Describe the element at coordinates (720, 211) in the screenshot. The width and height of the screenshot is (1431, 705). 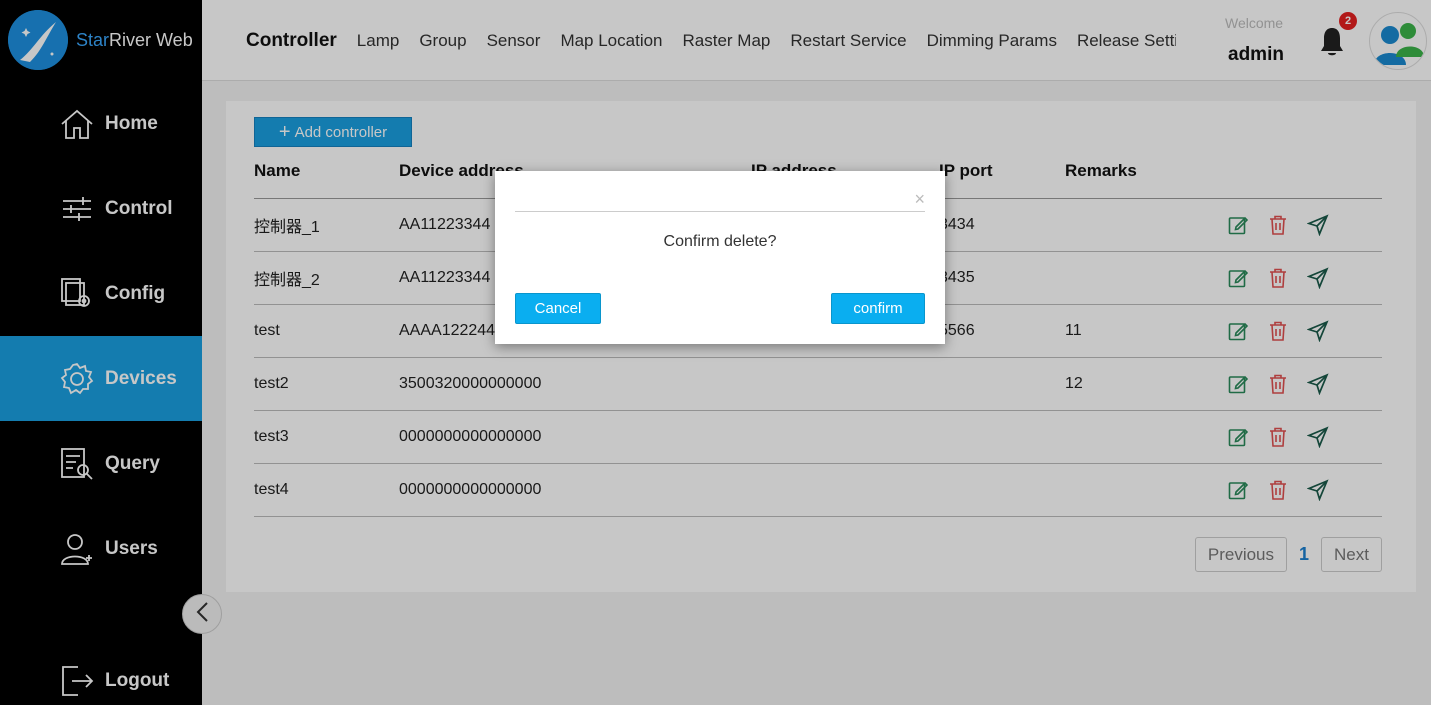
I see `dialog-divider` at that location.